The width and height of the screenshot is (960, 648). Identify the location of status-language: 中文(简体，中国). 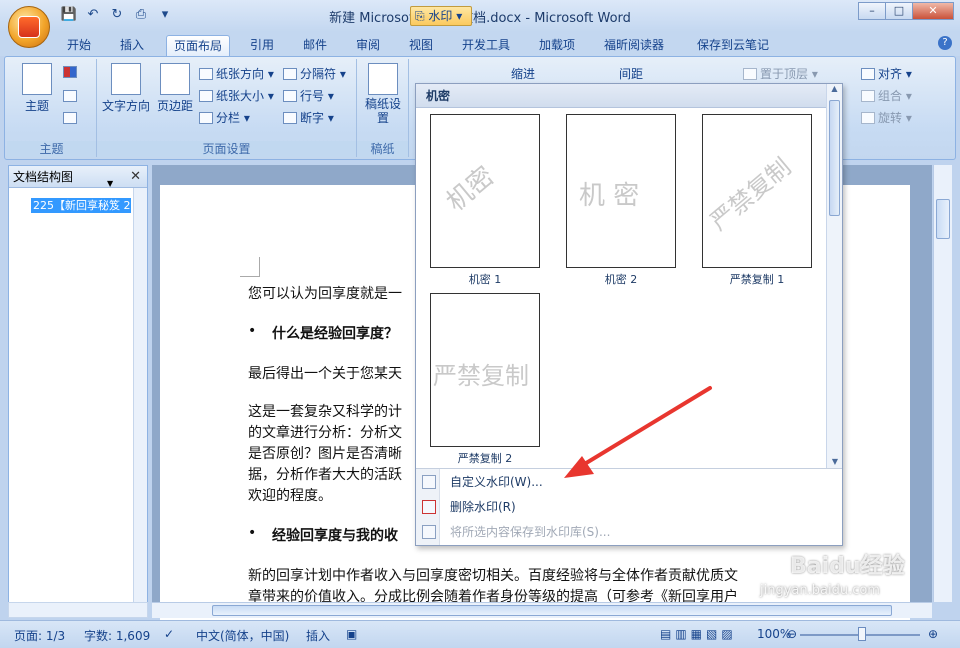
(242, 635).